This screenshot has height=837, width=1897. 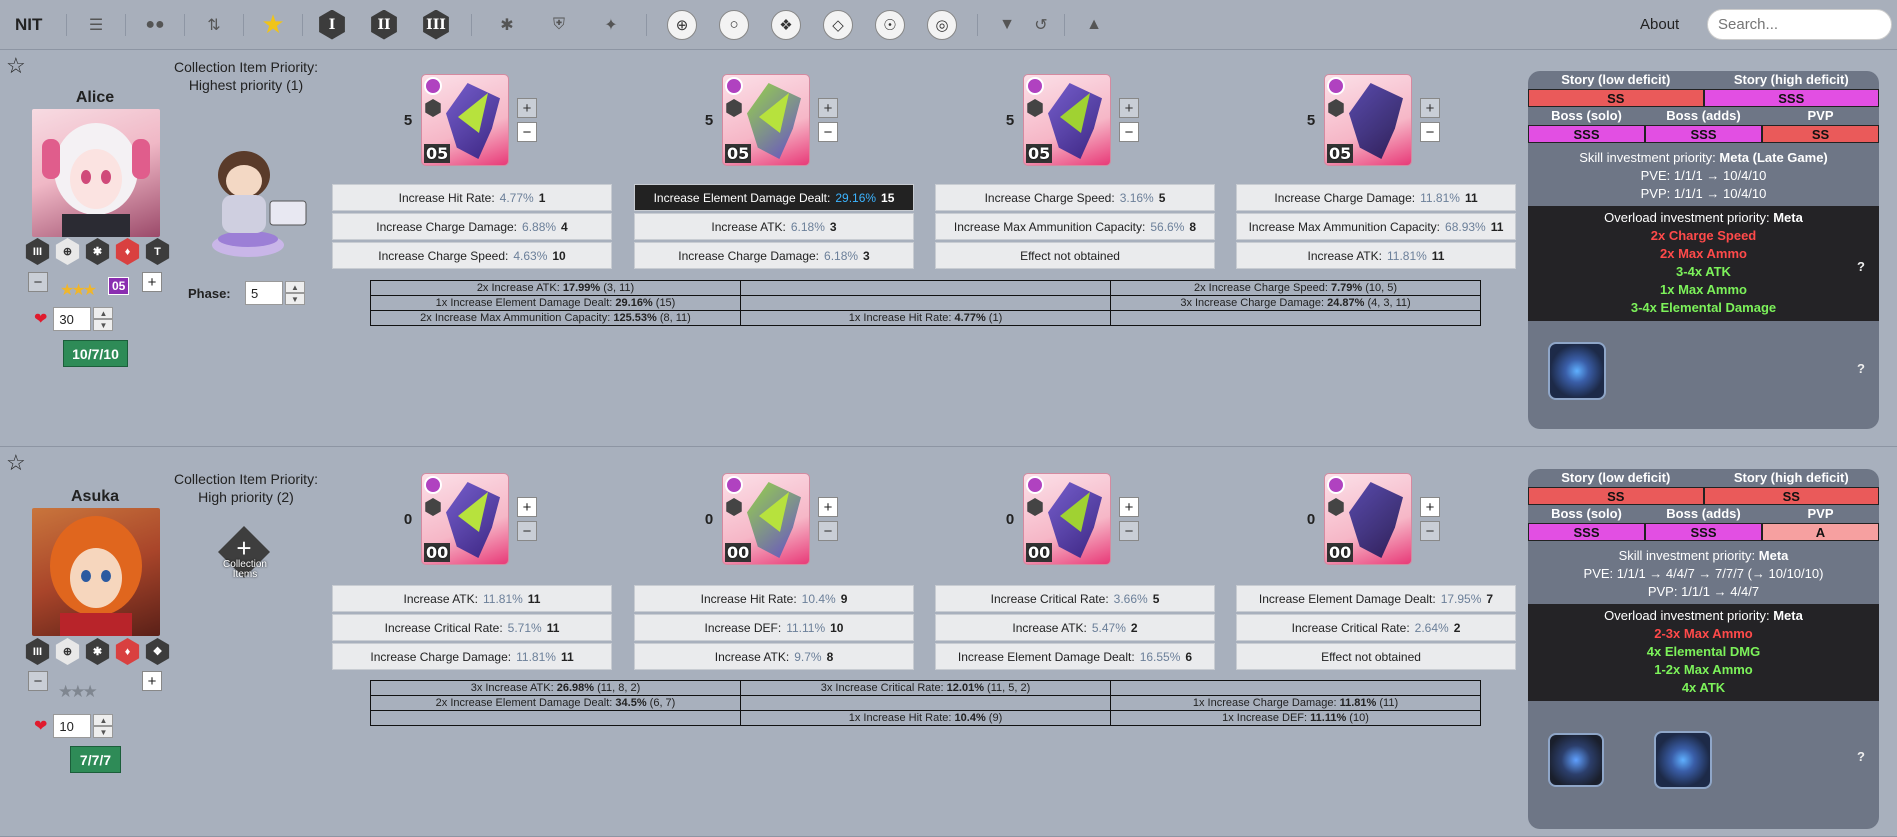 What do you see at coordinates (95, 97) in the screenshot?
I see `character-name: Alice` at bounding box center [95, 97].